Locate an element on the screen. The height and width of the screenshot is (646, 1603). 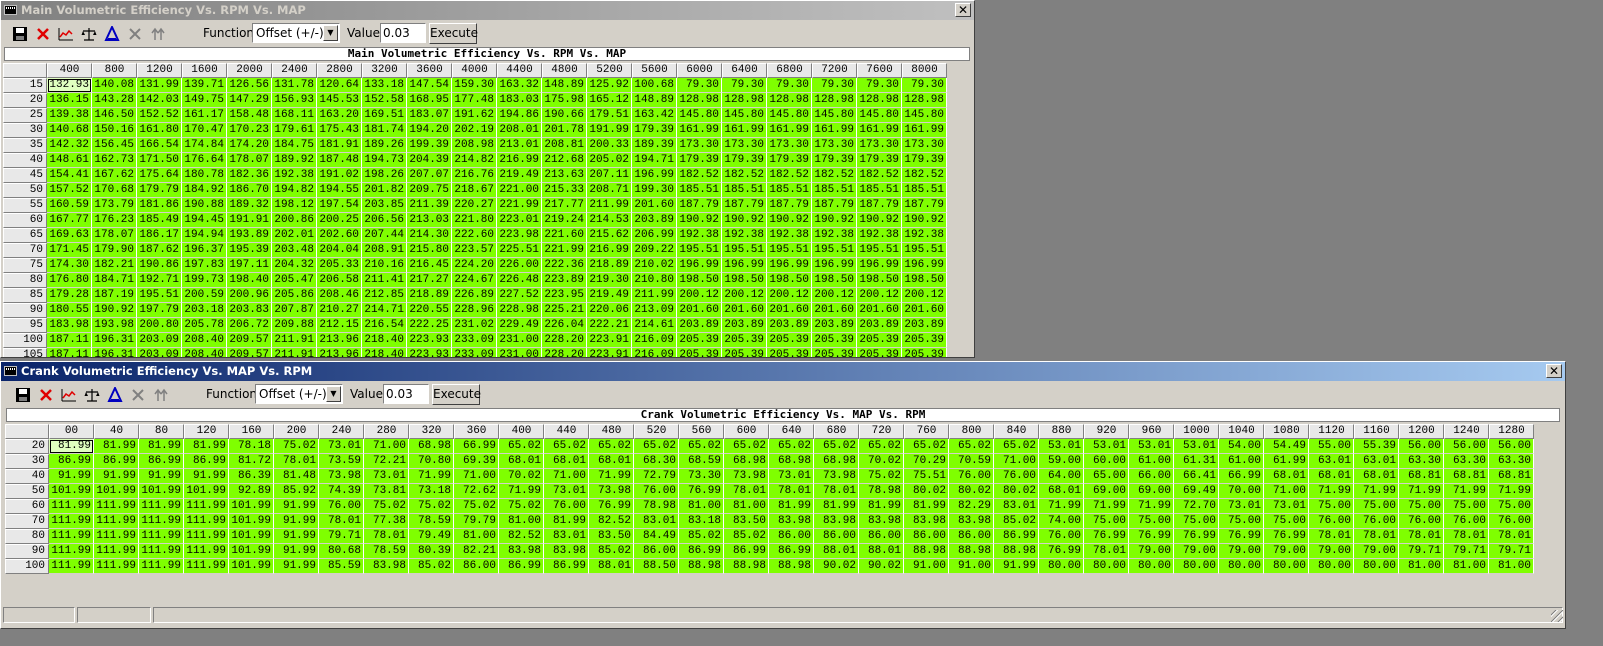
table-cell: 78.01 is located at coordinates (1511, 536).